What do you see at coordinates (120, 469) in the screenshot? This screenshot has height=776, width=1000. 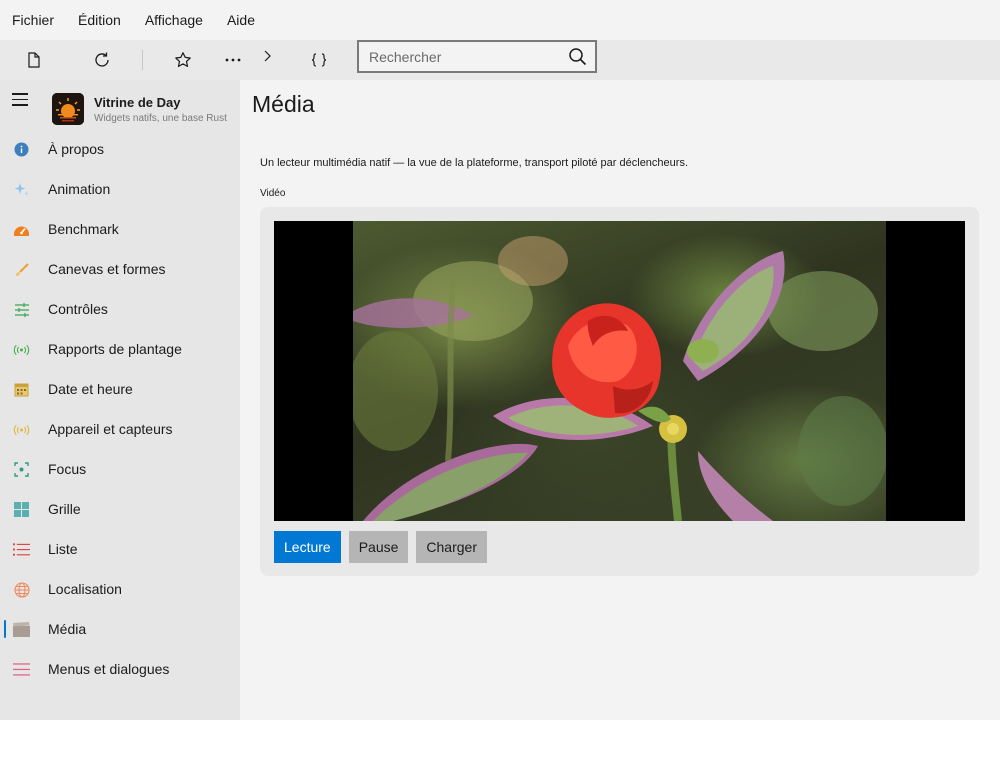 I see `sidebar-item-focus: Focus` at bounding box center [120, 469].